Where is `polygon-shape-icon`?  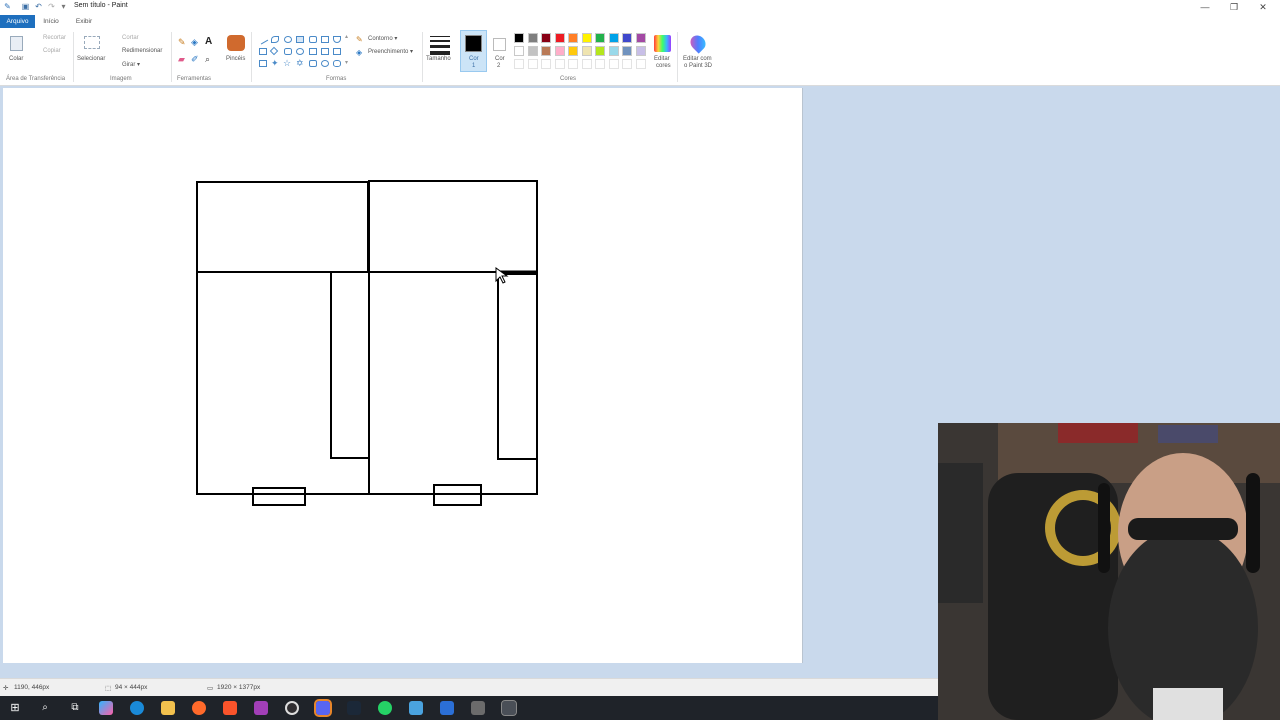 polygon-shape-icon is located at coordinates (325, 39).